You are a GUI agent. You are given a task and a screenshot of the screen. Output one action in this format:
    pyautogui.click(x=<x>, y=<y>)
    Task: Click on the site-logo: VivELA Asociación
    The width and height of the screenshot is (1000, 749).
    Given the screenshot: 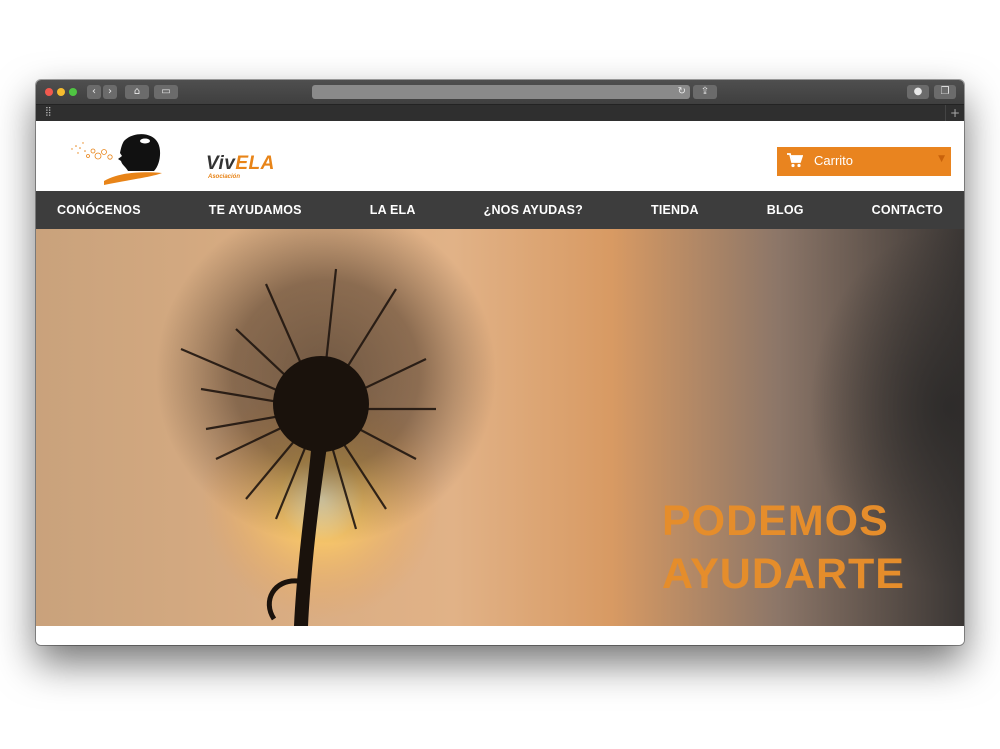 What is the action you would take?
    pyautogui.click(x=170, y=159)
    